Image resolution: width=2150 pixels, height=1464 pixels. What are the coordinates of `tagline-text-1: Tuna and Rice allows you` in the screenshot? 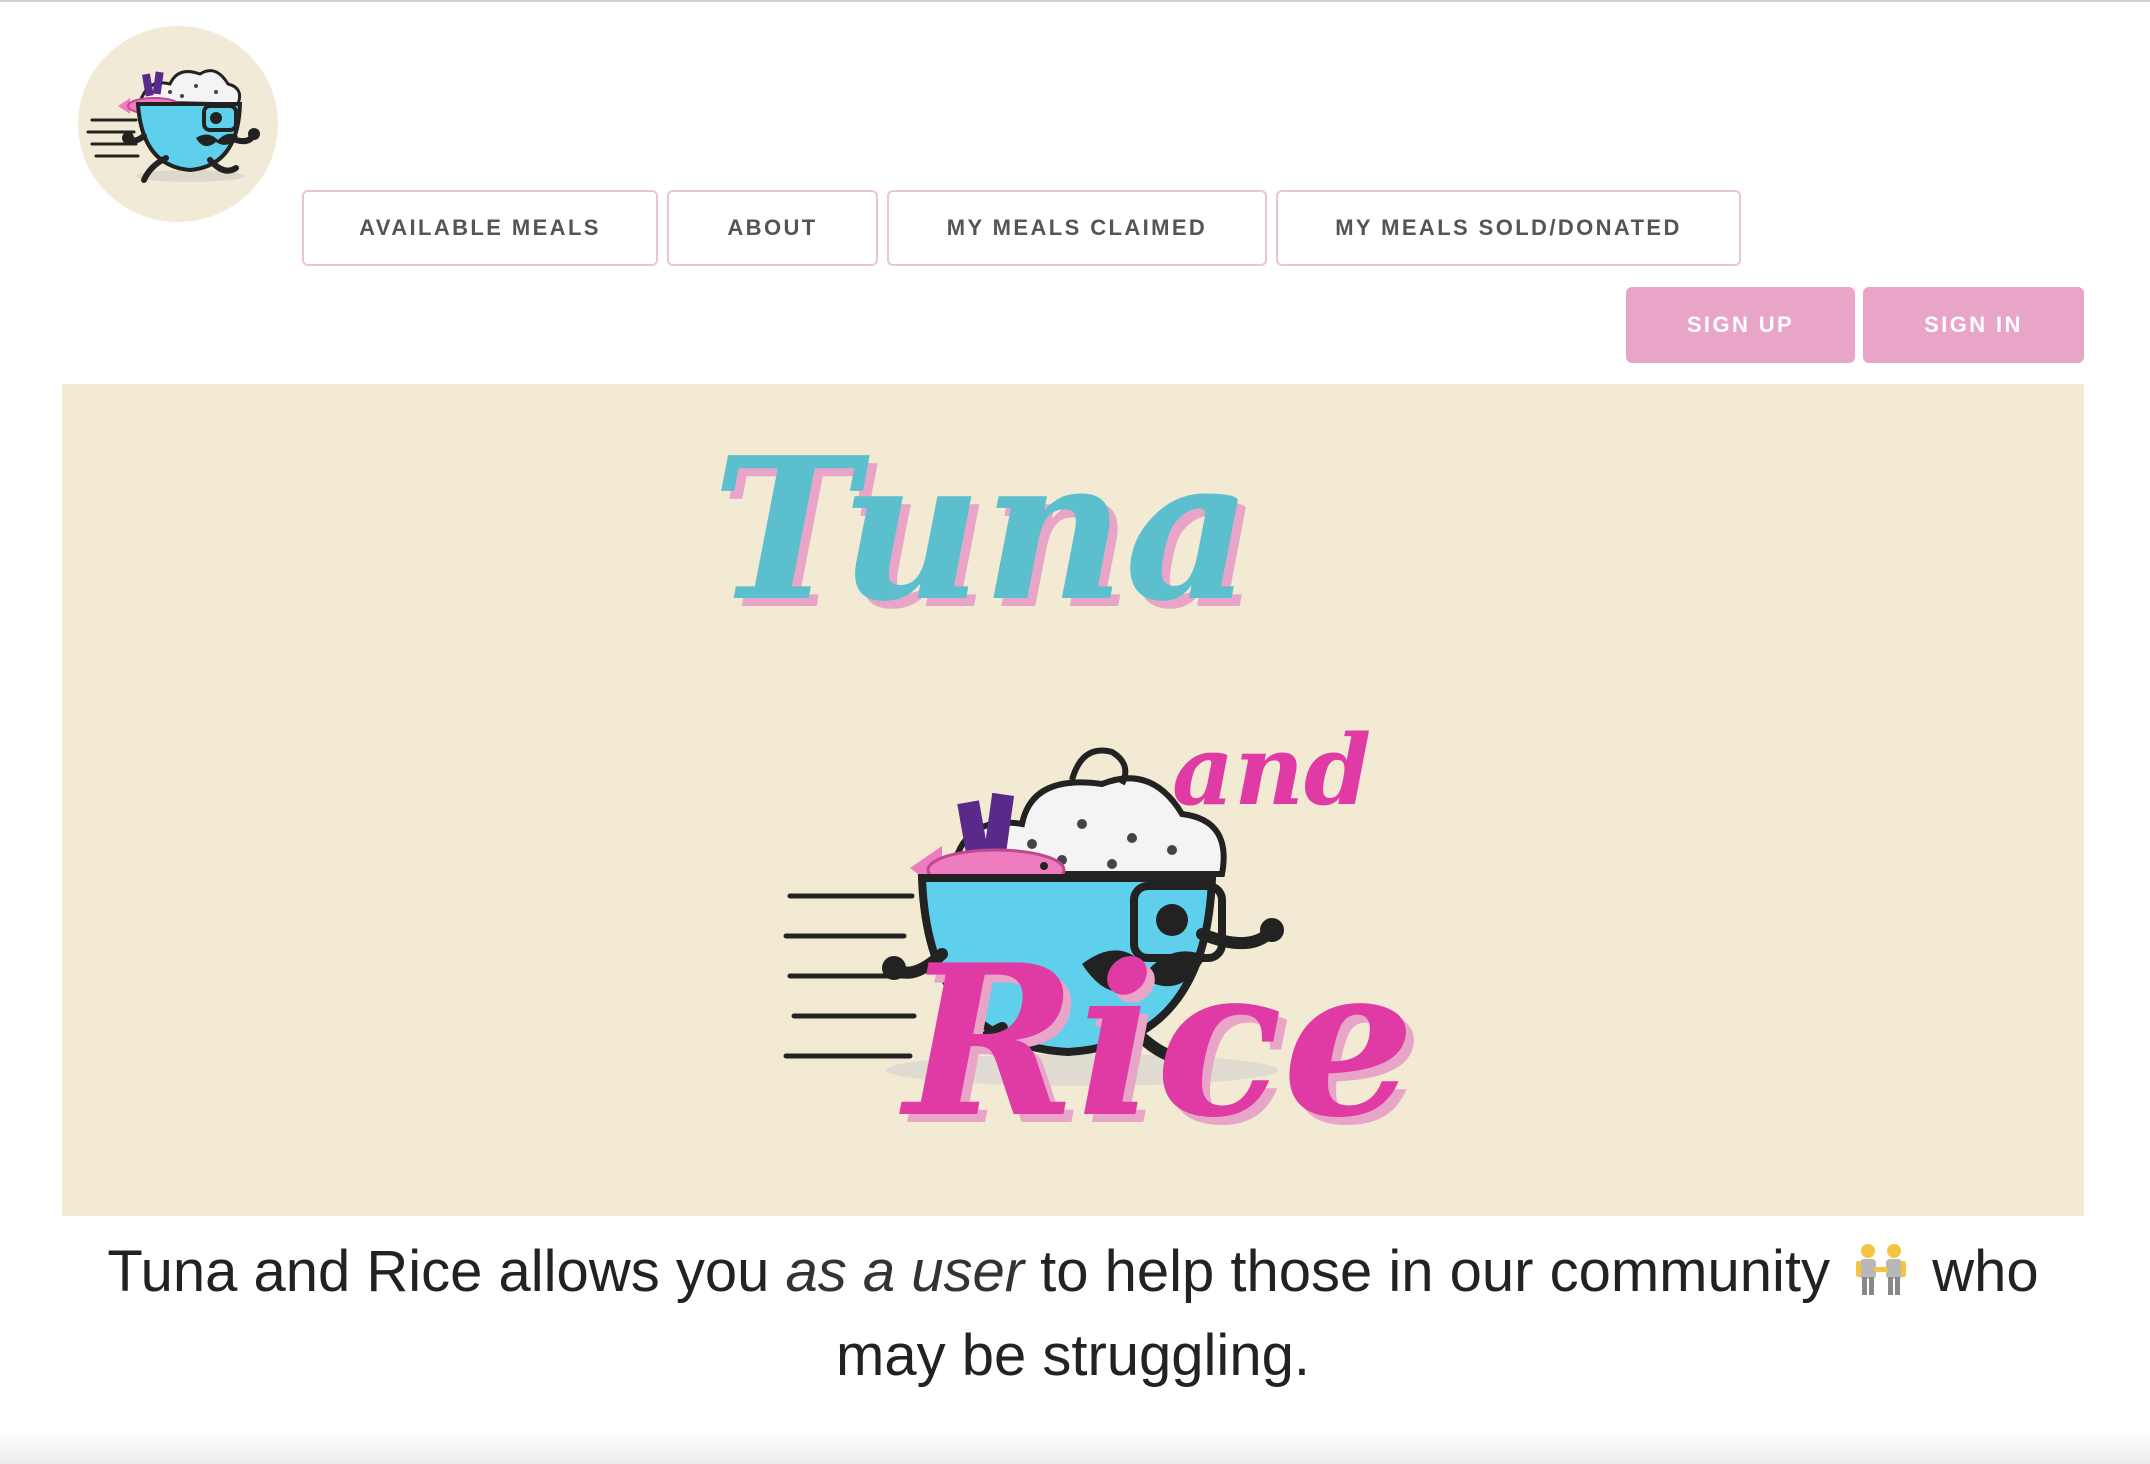 It's located at (446, 1271).